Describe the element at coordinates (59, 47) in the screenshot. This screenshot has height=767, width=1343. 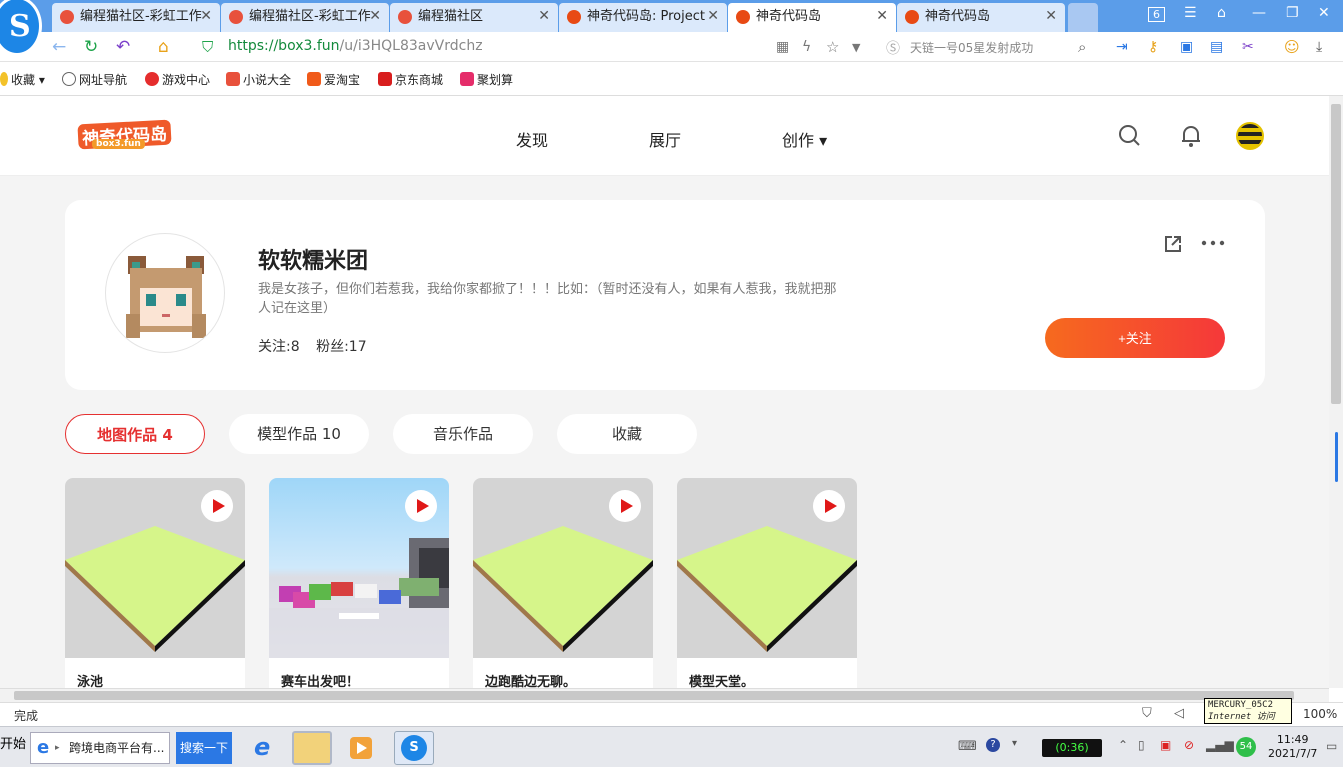
I see `back-icon: ←` at that location.